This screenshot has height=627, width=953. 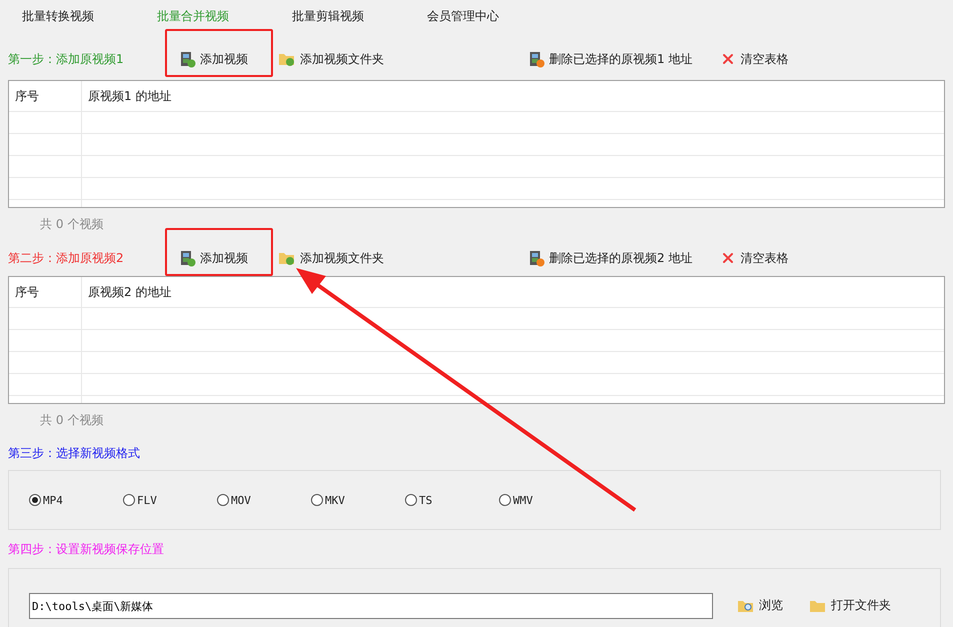 What do you see at coordinates (76, 500) in the screenshot?
I see `format-radio: MP4` at bounding box center [76, 500].